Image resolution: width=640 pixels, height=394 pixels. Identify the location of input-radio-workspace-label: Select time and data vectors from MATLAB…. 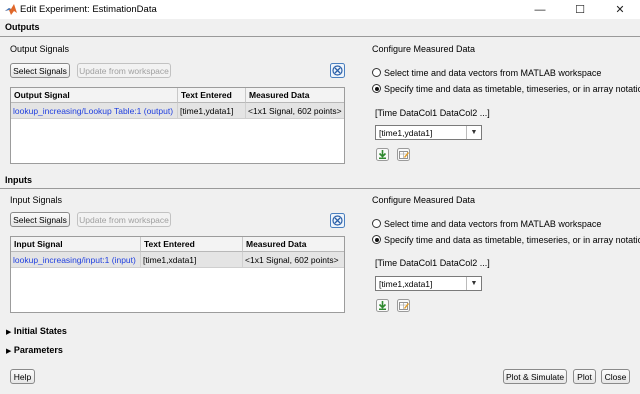
(493, 224).